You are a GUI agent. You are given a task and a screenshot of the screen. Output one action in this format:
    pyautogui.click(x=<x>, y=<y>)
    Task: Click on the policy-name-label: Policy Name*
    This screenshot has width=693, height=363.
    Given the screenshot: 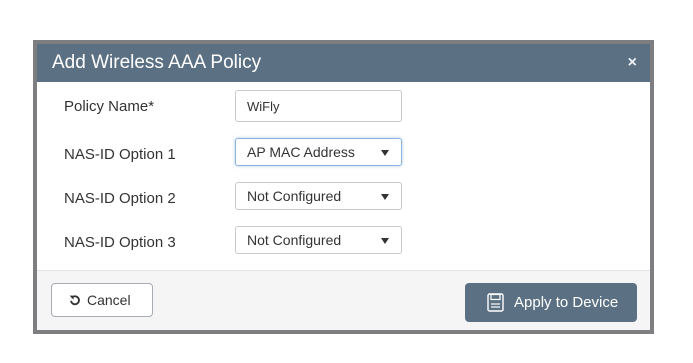 What is the action you would take?
    pyautogui.click(x=109, y=106)
    